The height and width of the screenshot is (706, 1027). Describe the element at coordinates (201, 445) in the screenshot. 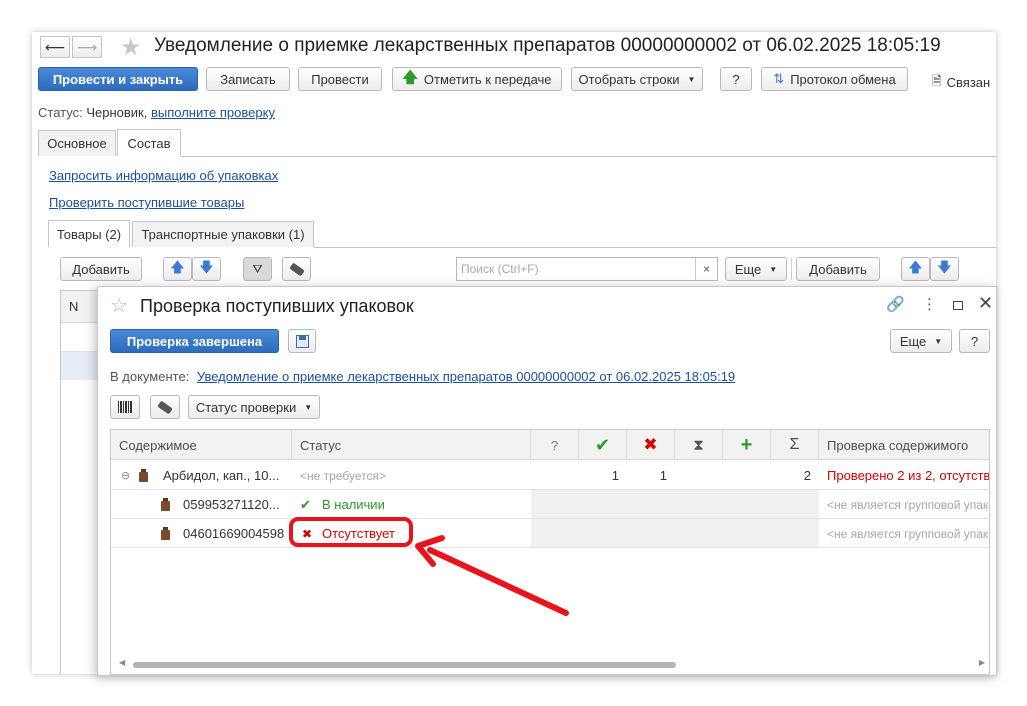

I see `column-header-content: Содержимое` at that location.